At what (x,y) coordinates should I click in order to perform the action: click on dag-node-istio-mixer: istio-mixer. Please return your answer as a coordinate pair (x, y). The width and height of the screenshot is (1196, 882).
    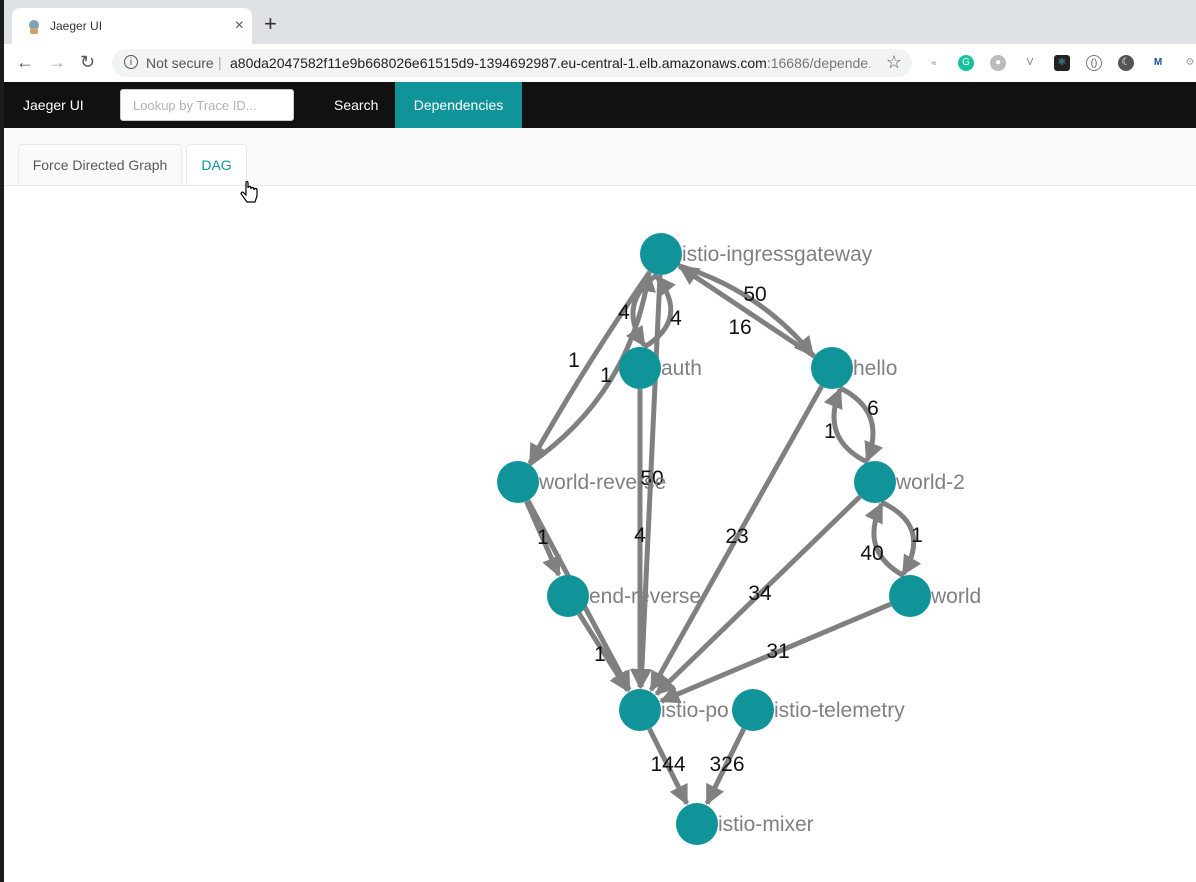
    Looking at the image, I should click on (745, 824).